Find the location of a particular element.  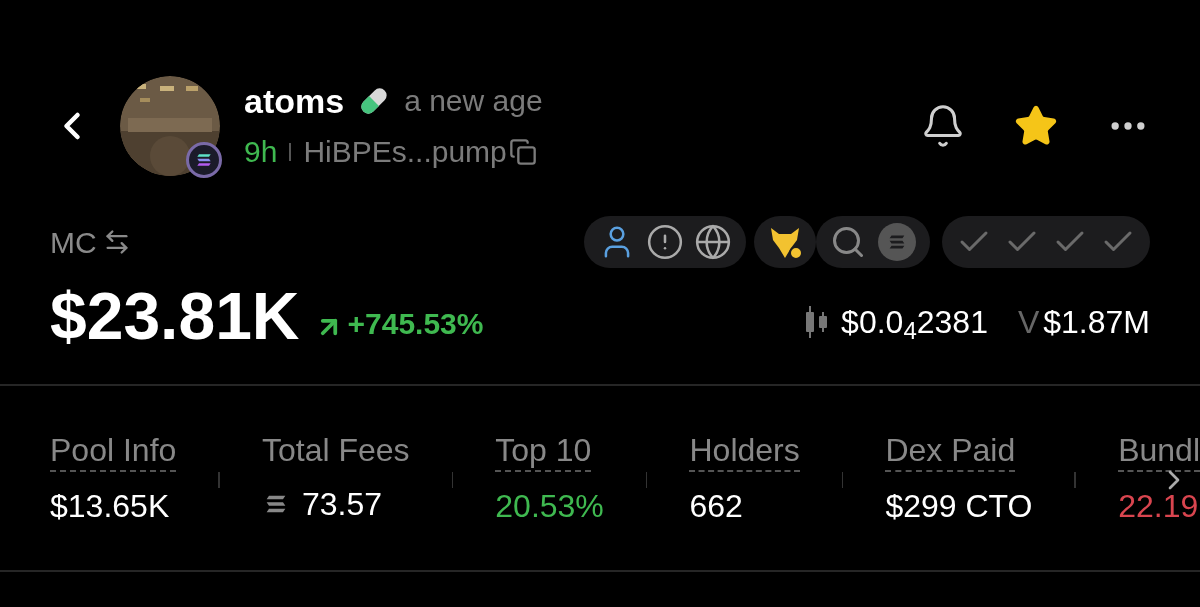

stat-label: Total Fees is located at coordinates (336, 450).